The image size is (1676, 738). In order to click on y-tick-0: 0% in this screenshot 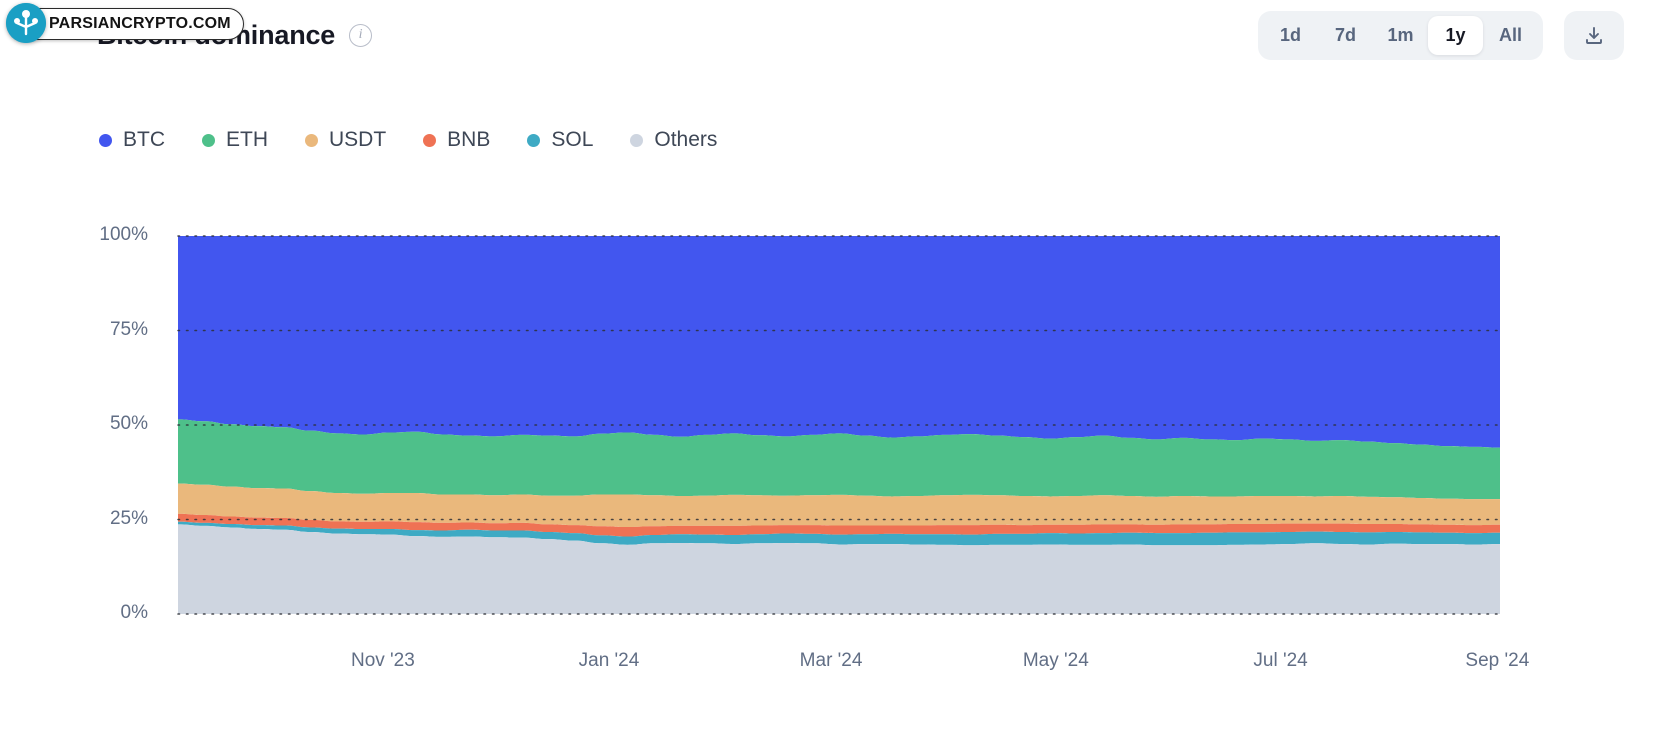, I will do `click(134, 612)`.